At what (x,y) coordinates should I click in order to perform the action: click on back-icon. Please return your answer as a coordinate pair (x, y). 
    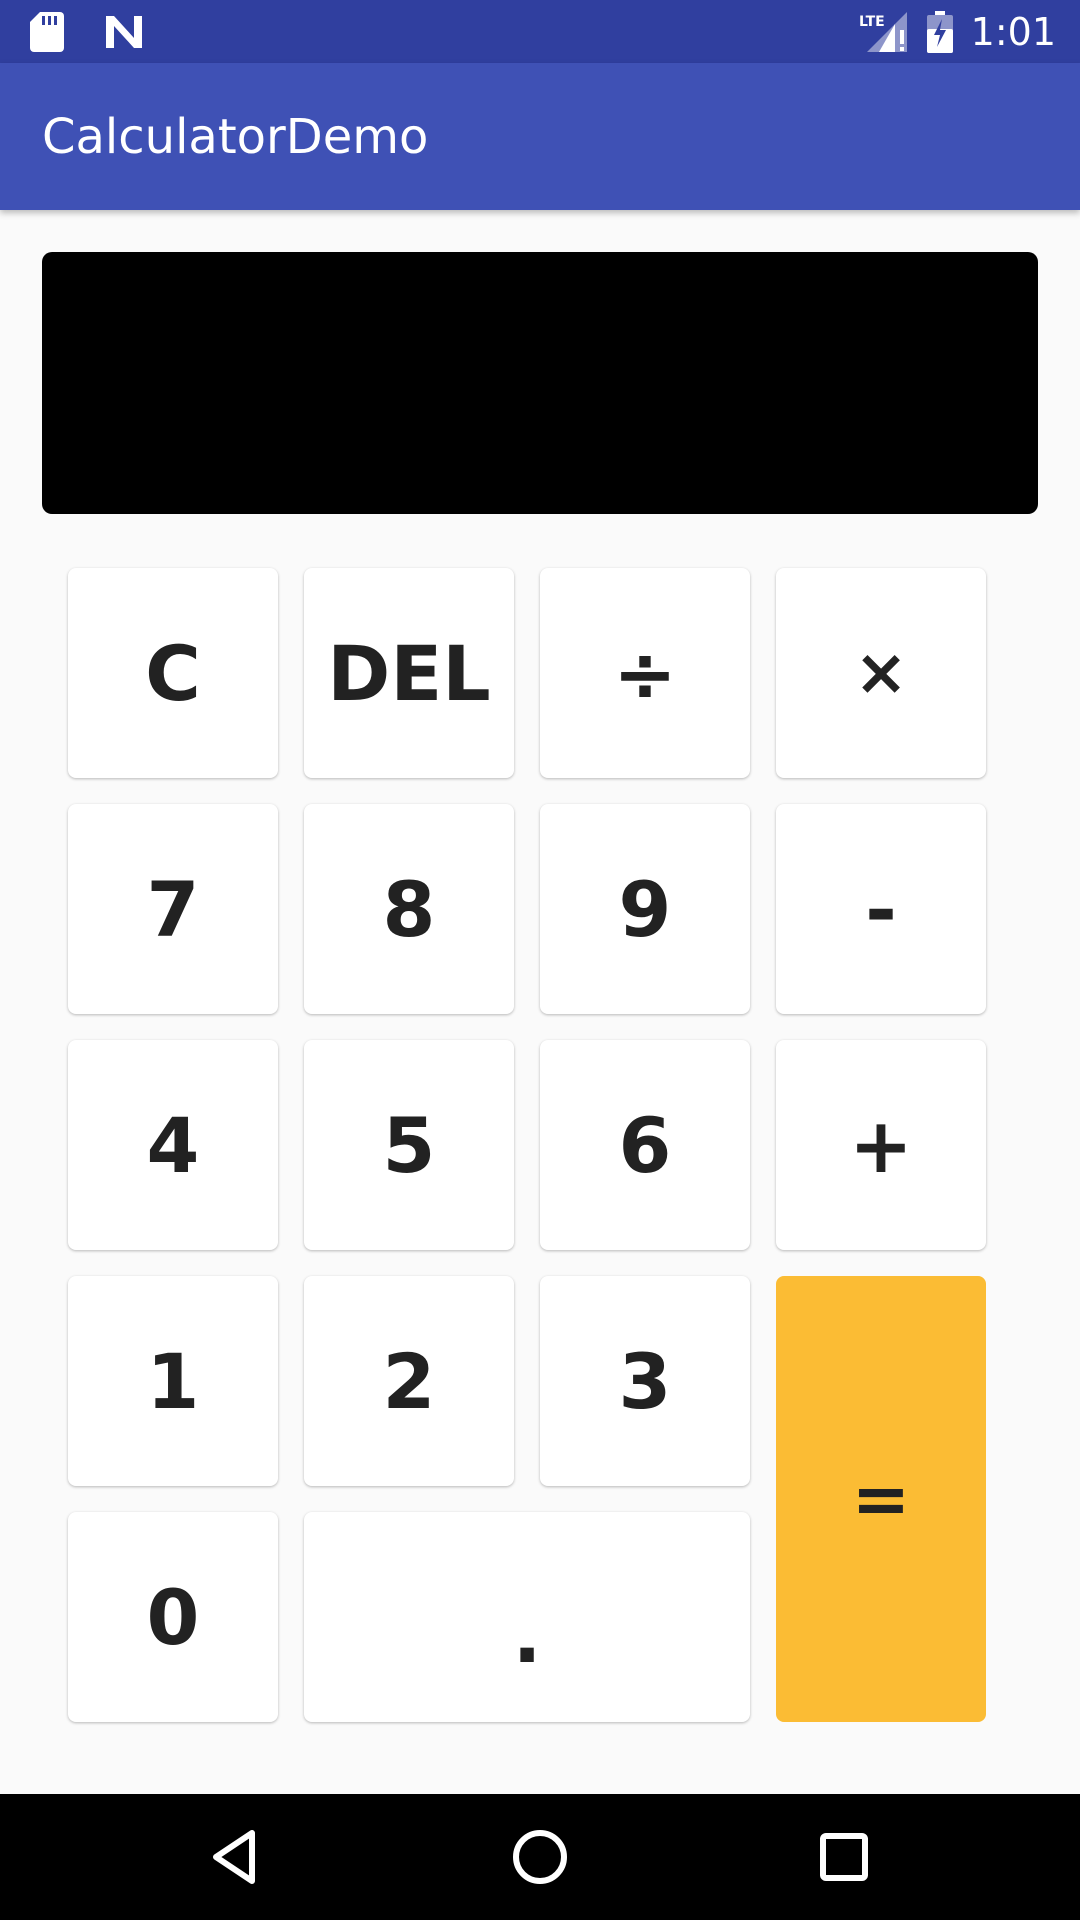
    Looking at the image, I should click on (236, 1857).